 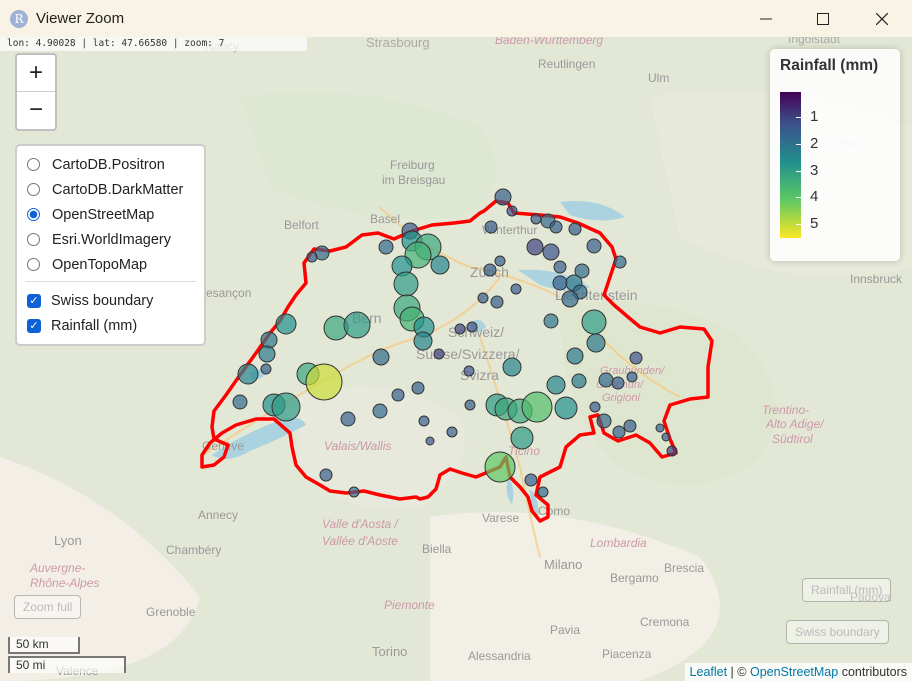 What do you see at coordinates (36, 110) in the screenshot?
I see `zoom-out-button: −` at bounding box center [36, 110].